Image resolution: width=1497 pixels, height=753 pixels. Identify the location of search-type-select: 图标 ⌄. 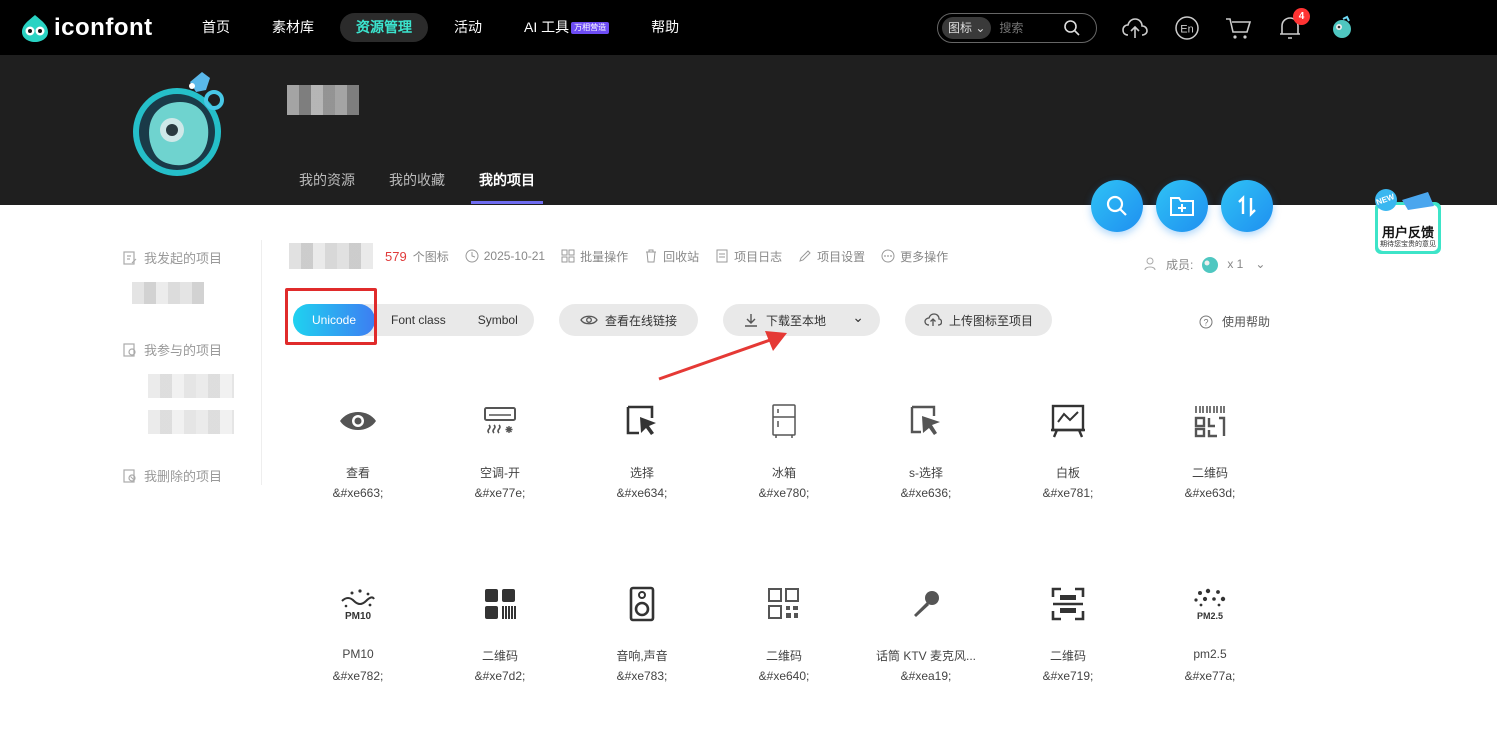
(967, 28).